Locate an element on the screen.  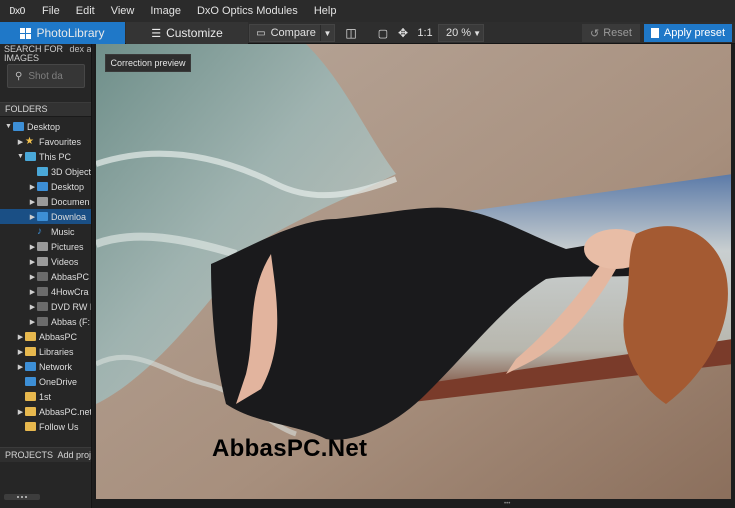
folder-tree-label: 3D Object is located at coordinates (71, 171).